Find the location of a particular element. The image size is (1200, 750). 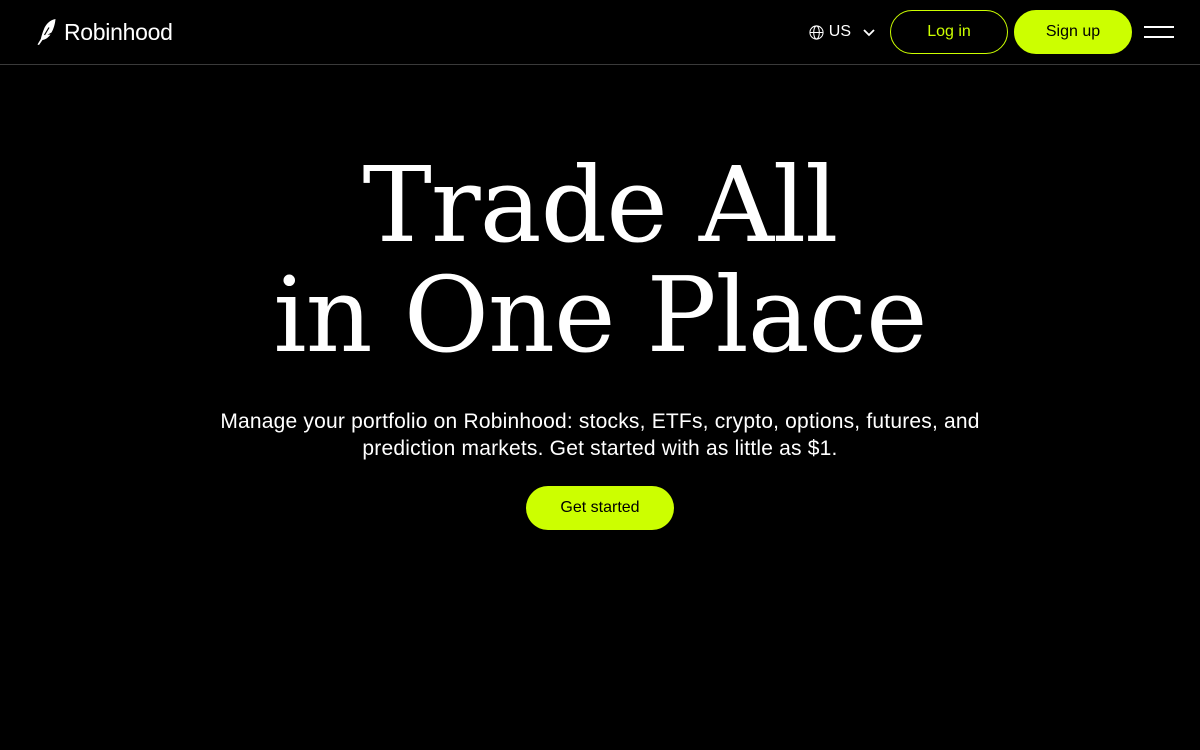

robinhood-logo: Robinhood is located at coordinates (104, 32).